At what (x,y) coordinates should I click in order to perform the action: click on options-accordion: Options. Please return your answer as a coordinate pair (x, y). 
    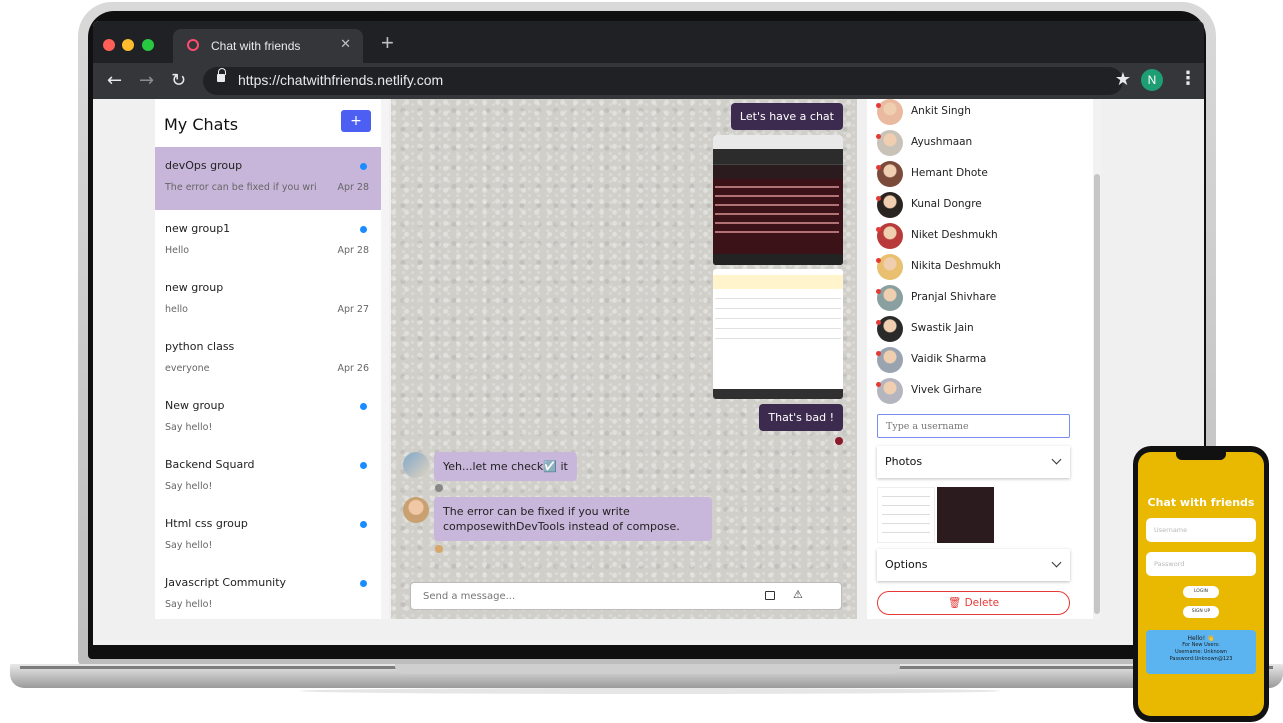
    Looking at the image, I should click on (973, 565).